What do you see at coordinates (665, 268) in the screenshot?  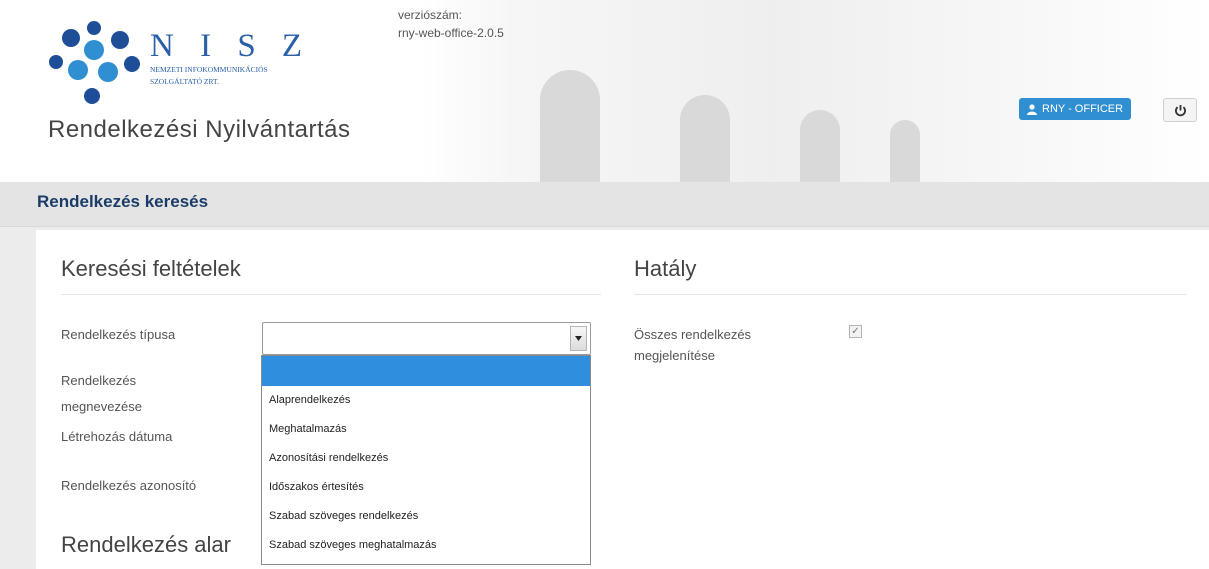 I see `hataly-section-title: Hatály` at bounding box center [665, 268].